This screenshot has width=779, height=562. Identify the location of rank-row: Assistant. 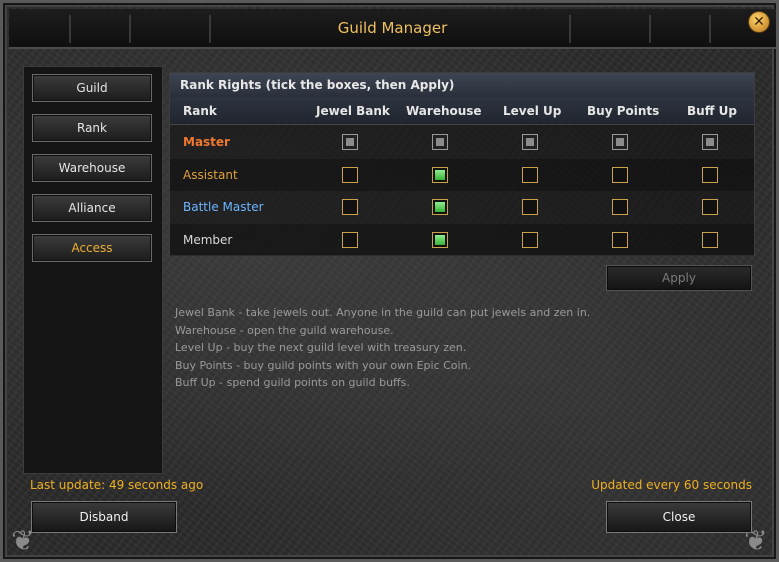
(462, 174).